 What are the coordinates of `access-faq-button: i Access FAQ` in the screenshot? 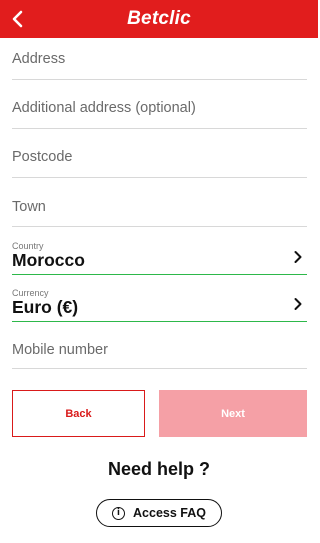 It's located at (159, 513).